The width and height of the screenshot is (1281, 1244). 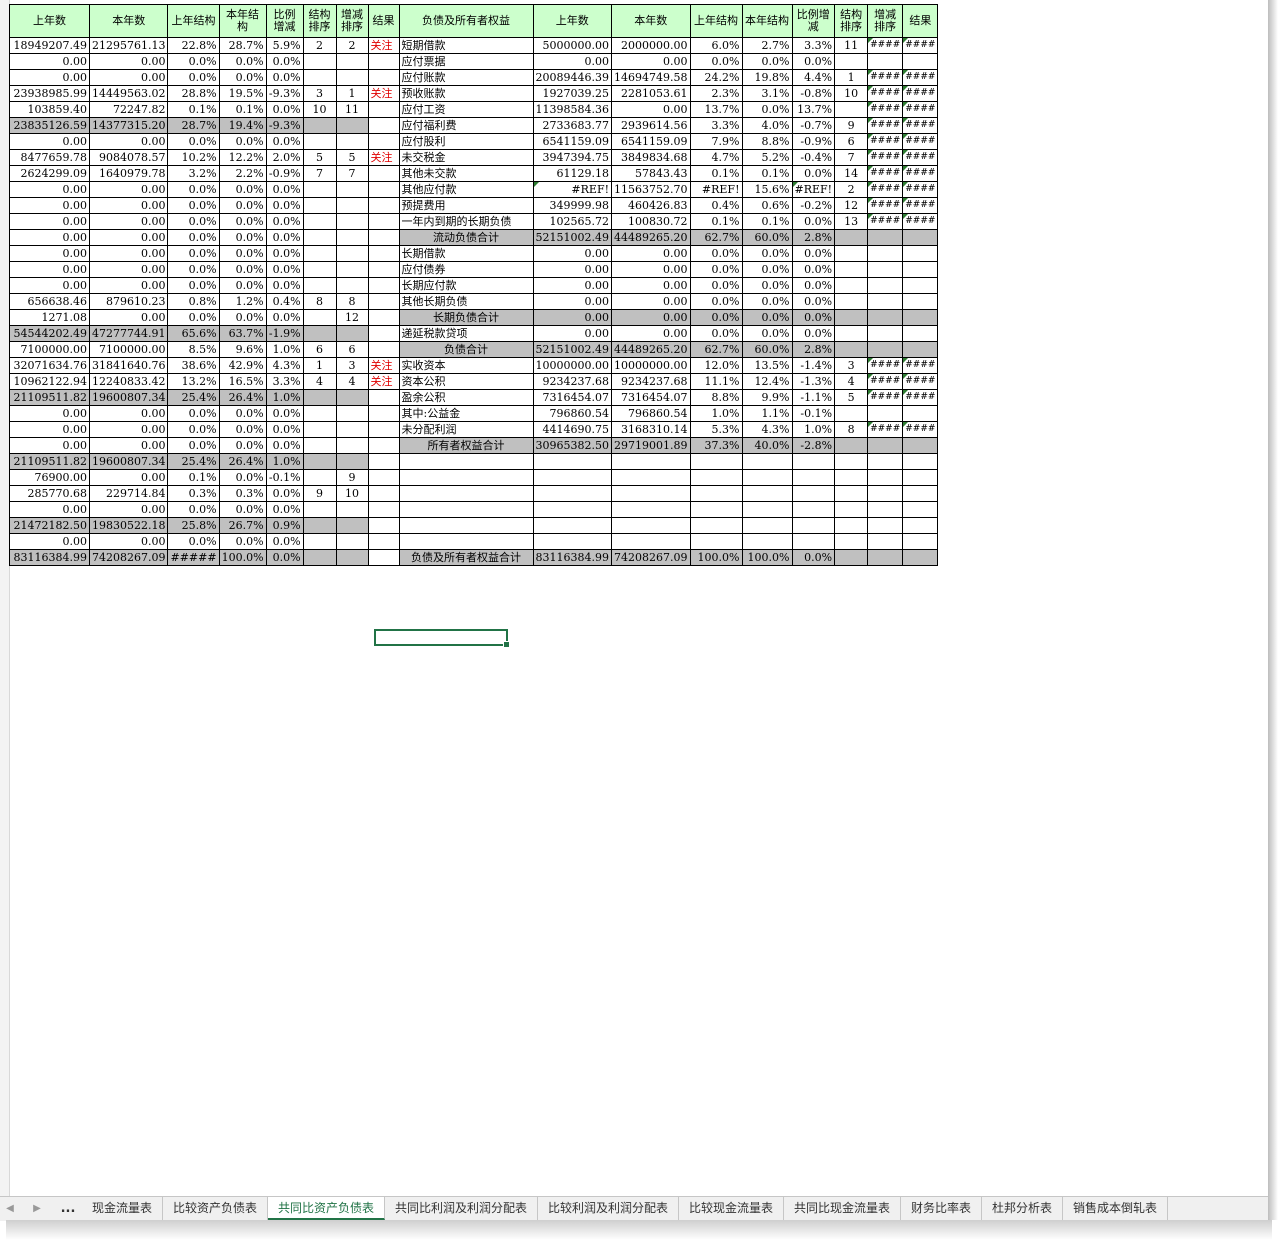 I want to click on header-cell: 本年数, so click(x=128, y=21).